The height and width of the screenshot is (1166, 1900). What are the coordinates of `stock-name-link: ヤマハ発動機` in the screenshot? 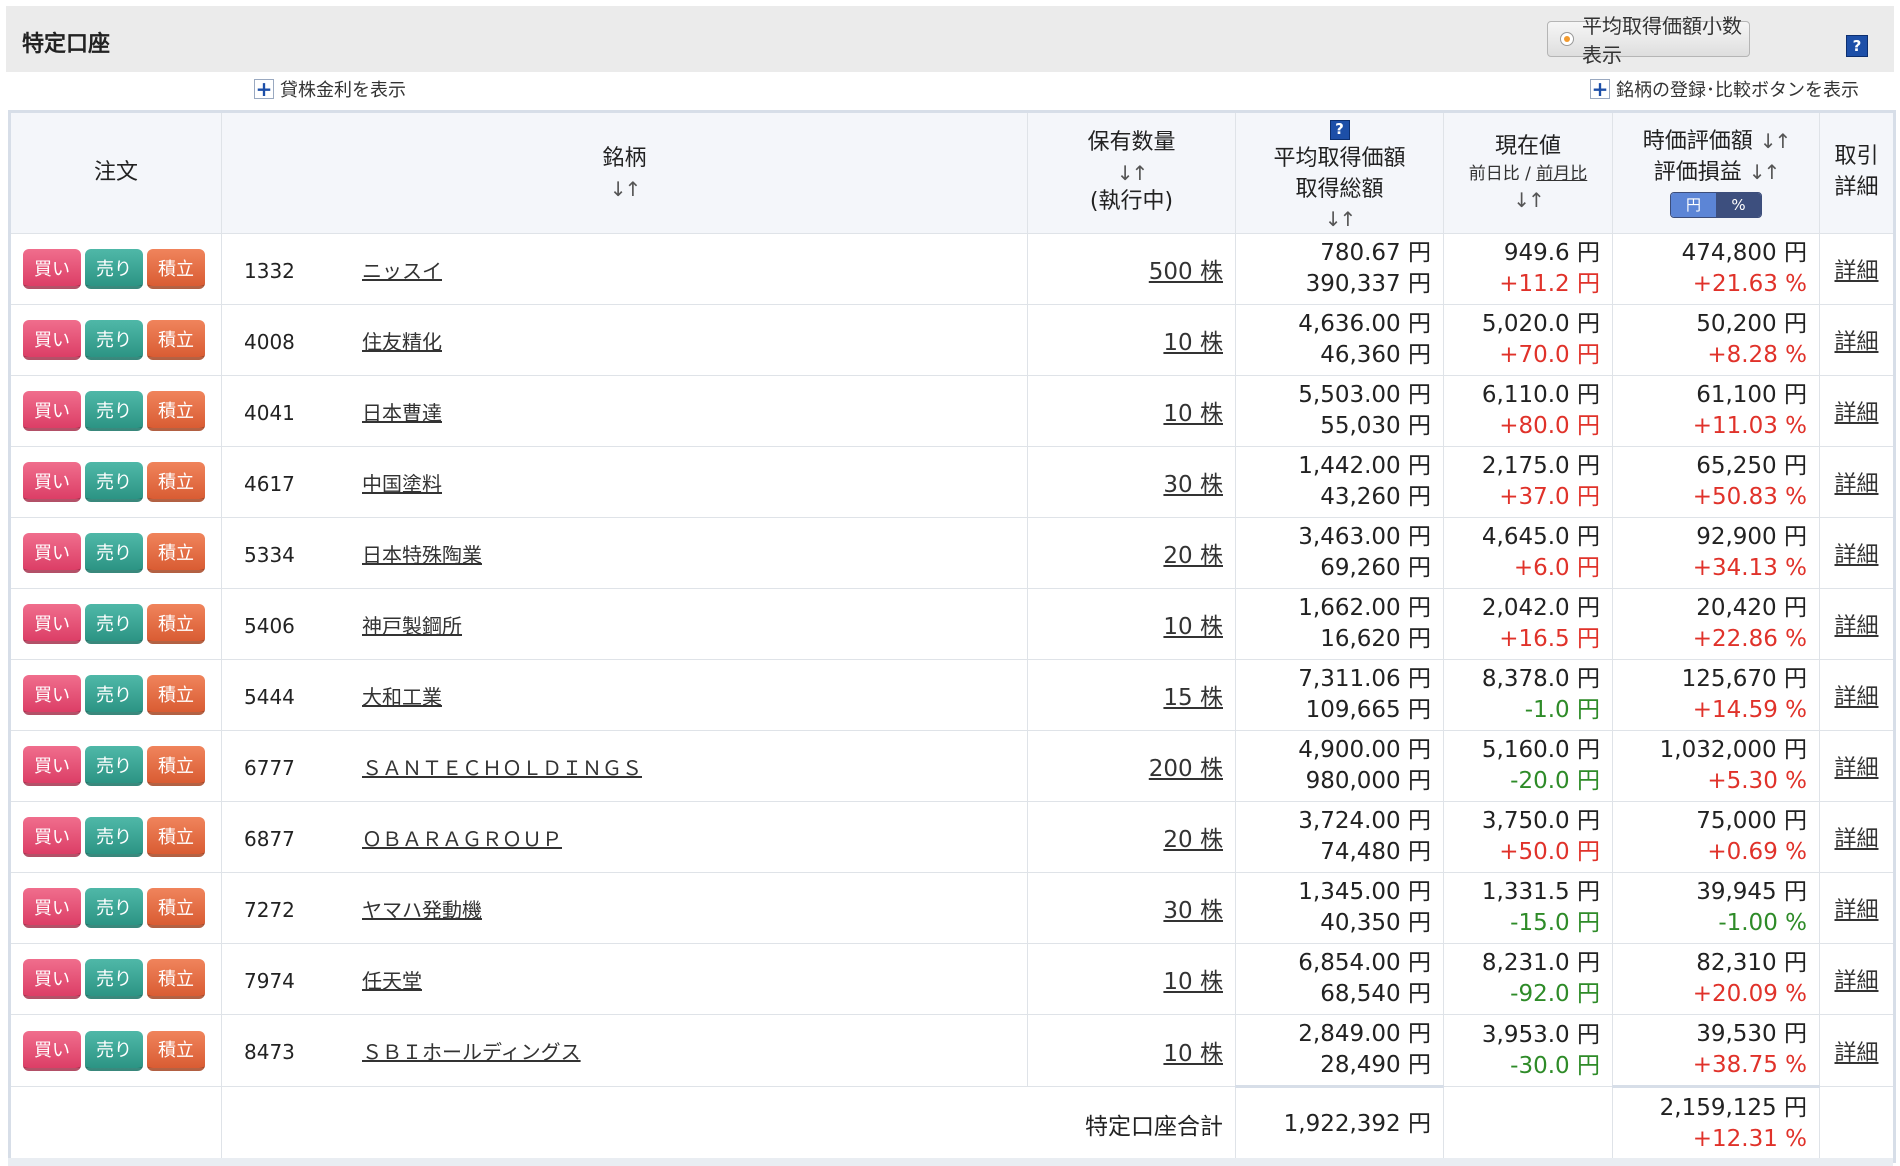 It's located at (422, 910).